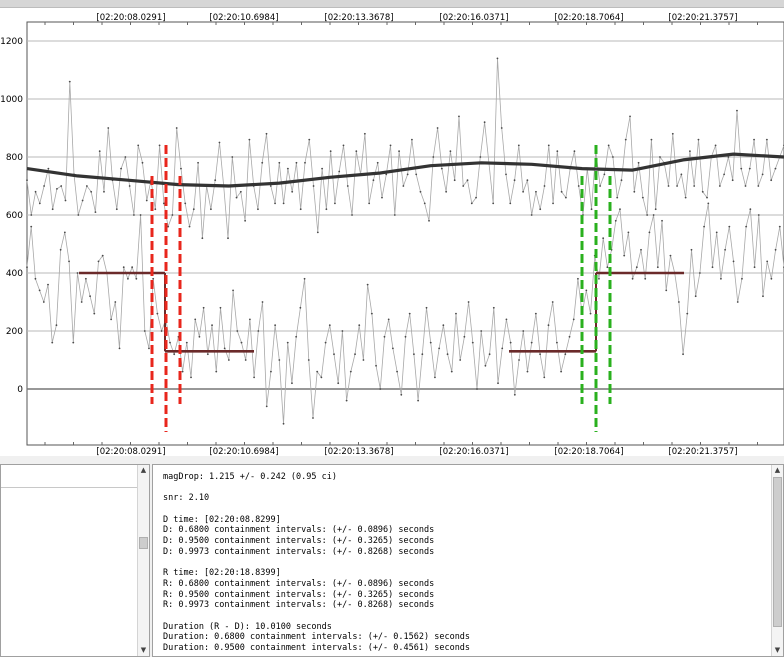  I want to click on scroll-down-icon: ▼, so click(143, 650).